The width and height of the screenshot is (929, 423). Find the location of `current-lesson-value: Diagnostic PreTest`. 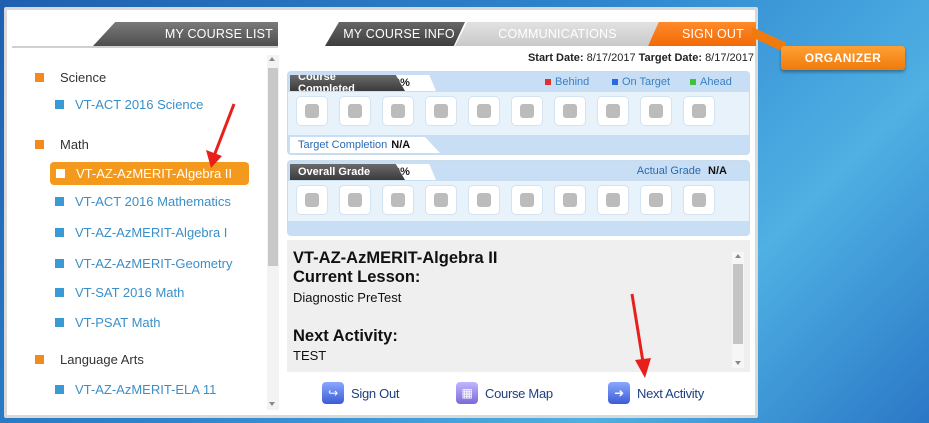

current-lesson-value: Diagnostic PreTest is located at coordinates (347, 297).